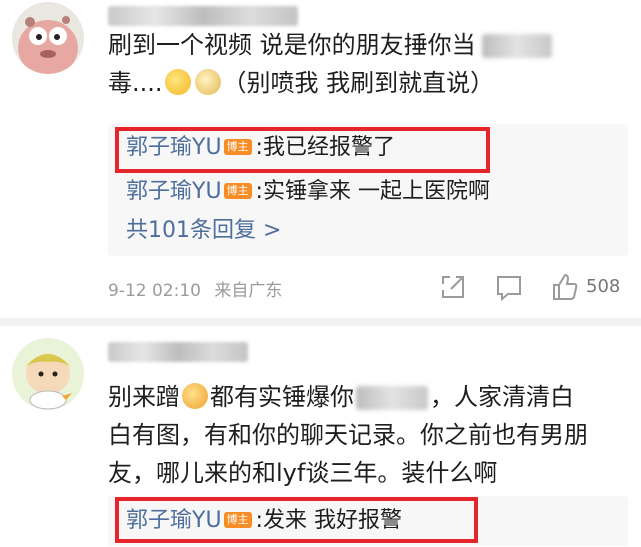  What do you see at coordinates (207, 82) in the screenshot?
I see `star-emoji-icon` at bounding box center [207, 82].